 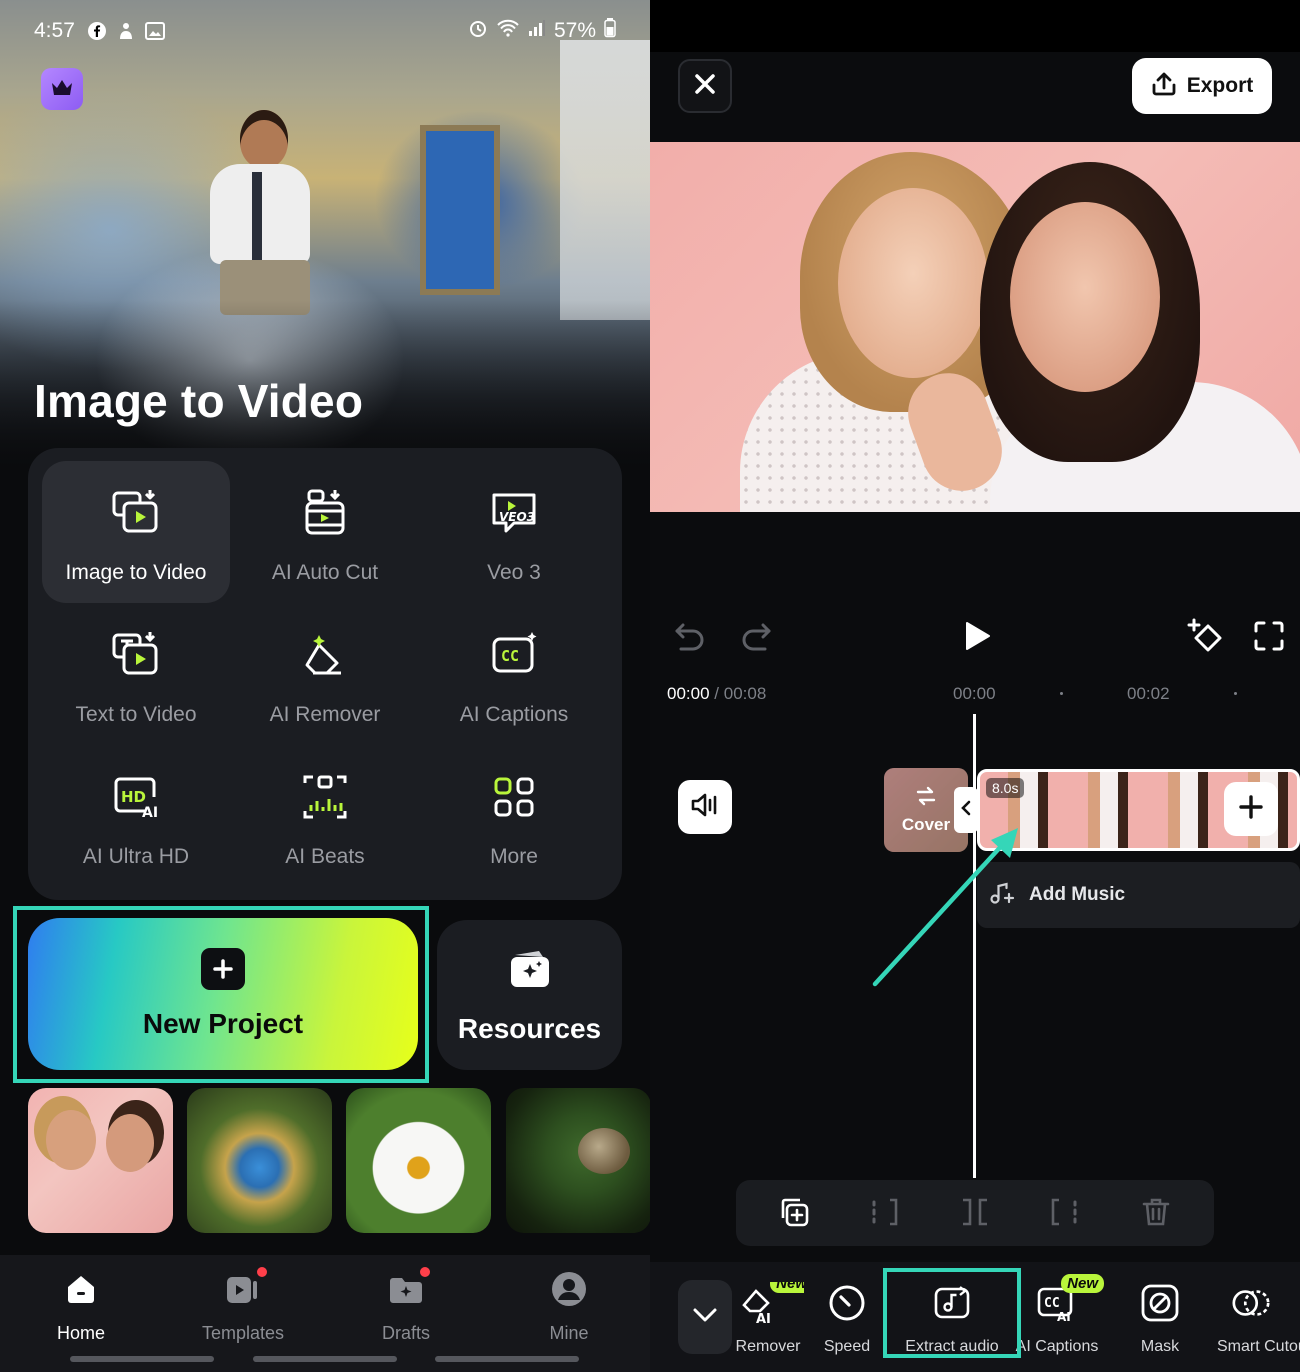 I want to click on svg-text: HD, so click(x=133, y=797).